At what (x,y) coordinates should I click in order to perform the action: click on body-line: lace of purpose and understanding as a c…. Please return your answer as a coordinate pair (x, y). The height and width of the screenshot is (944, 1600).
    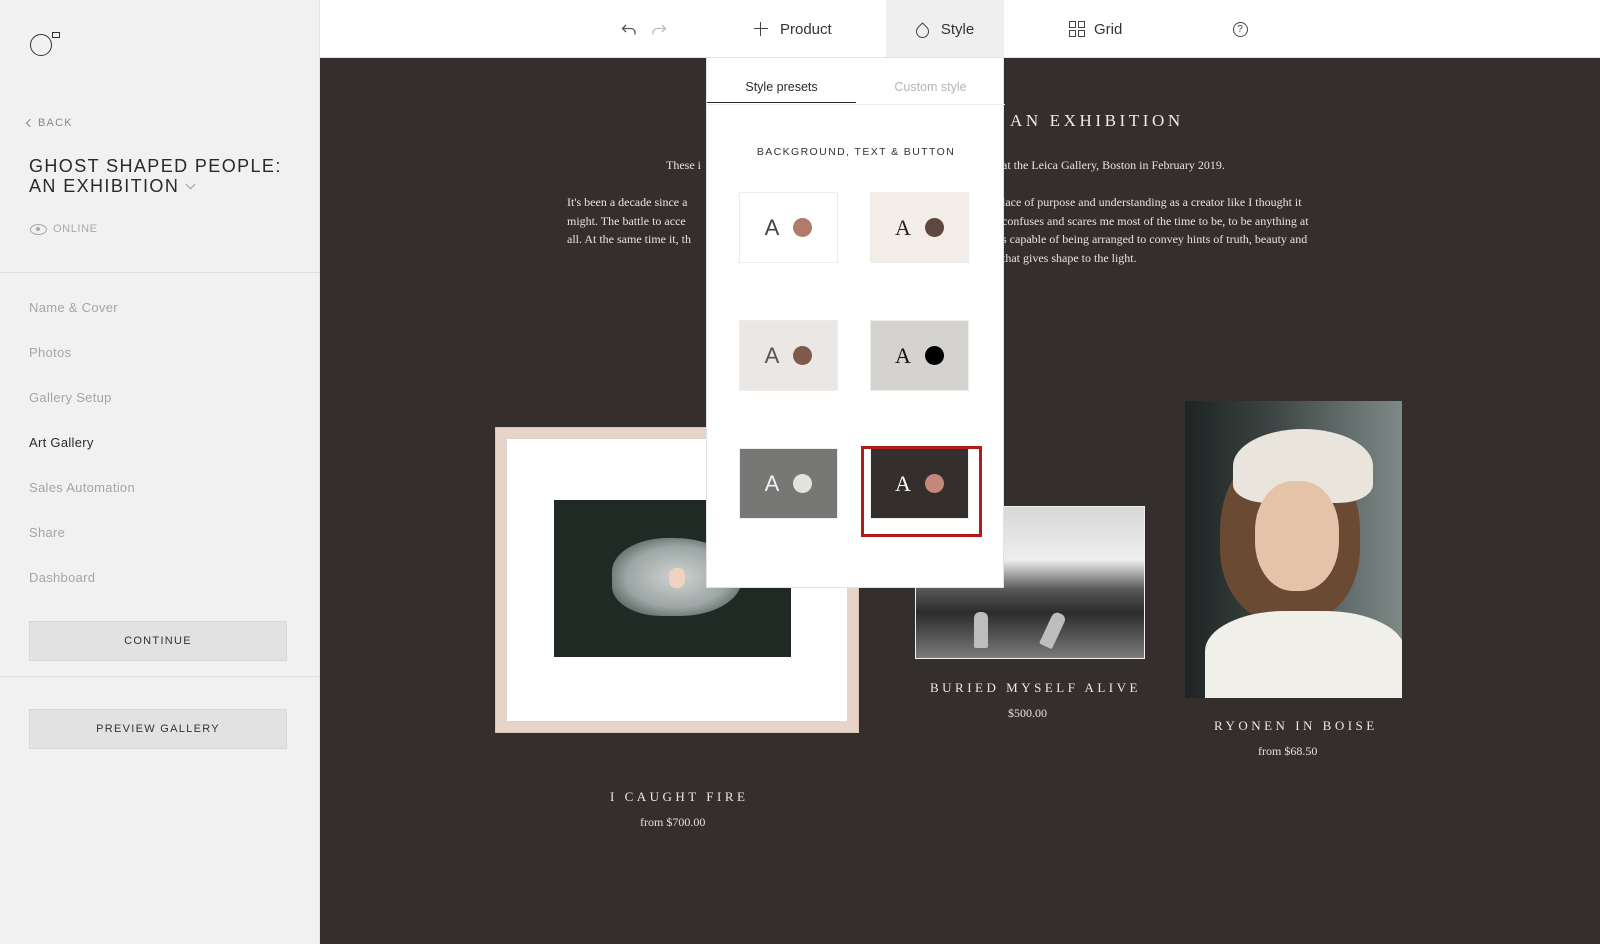
    Looking at the image, I should click on (1152, 202).